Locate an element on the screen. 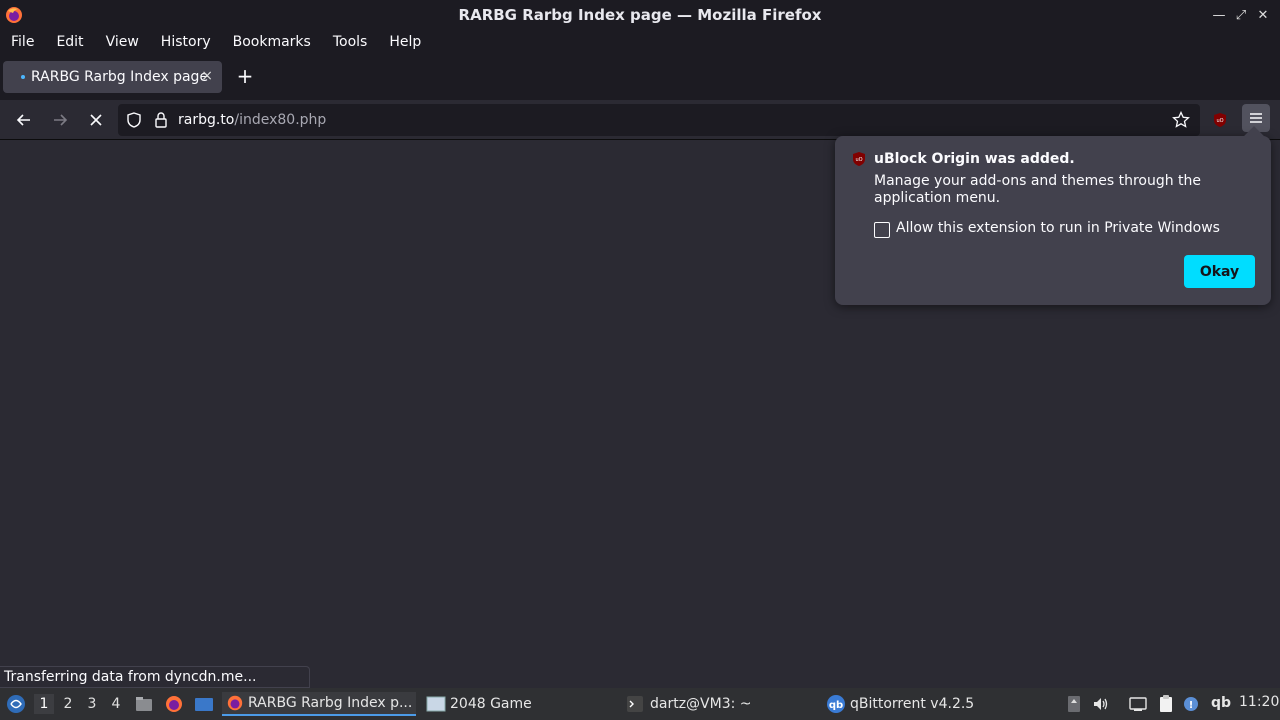 This screenshot has width=1280, height=720. qbittorrent-tray-icon: qb is located at coordinates (1221, 703).